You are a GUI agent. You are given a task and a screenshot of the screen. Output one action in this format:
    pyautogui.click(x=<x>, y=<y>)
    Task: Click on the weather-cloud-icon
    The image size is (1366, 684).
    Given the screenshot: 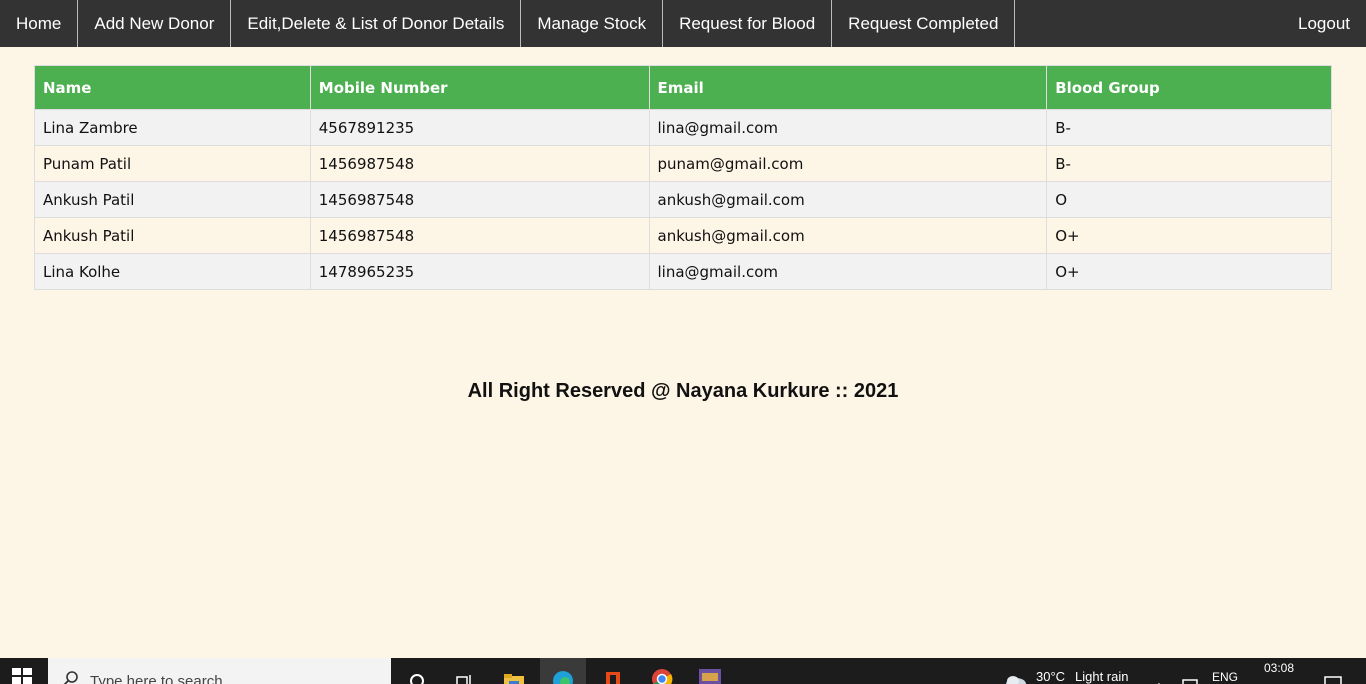 What is the action you would take?
    pyautogui.click(x=1016, y=671)
    